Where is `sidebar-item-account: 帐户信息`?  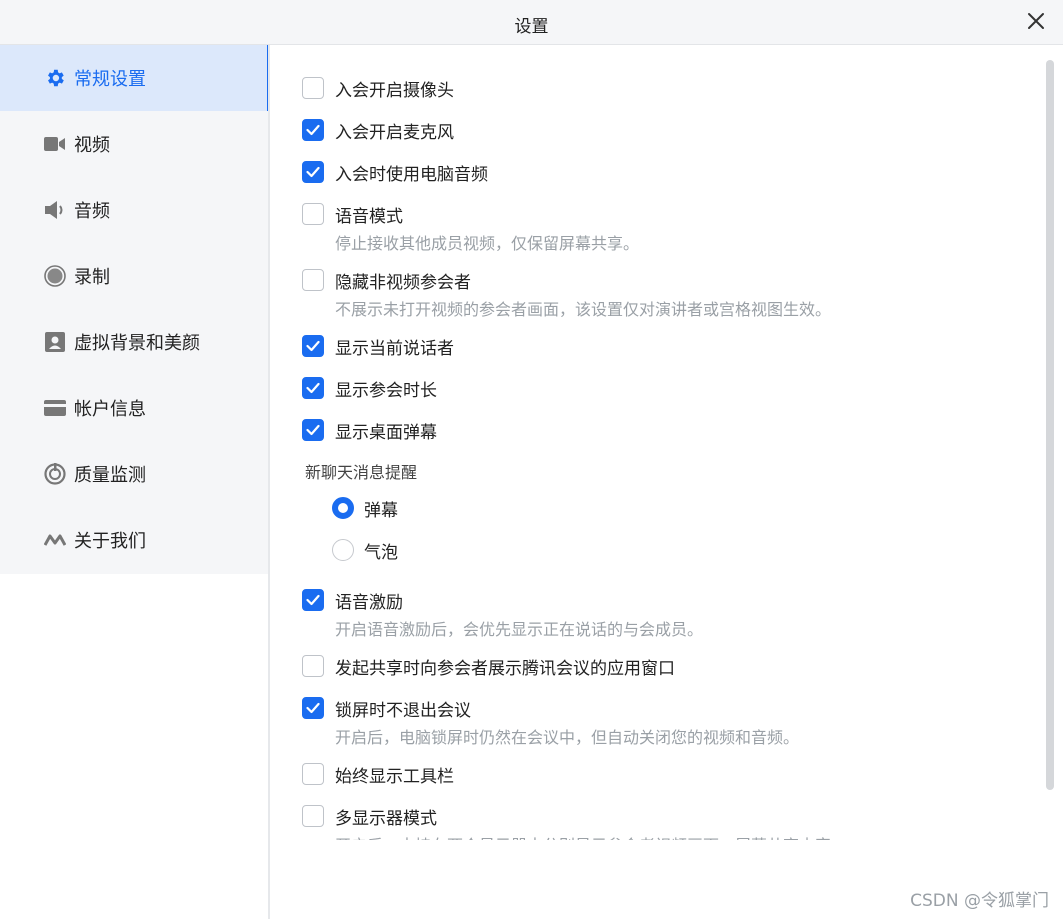 sidebar-item-account: 帐户信息 is located at coordinates (134, 408).